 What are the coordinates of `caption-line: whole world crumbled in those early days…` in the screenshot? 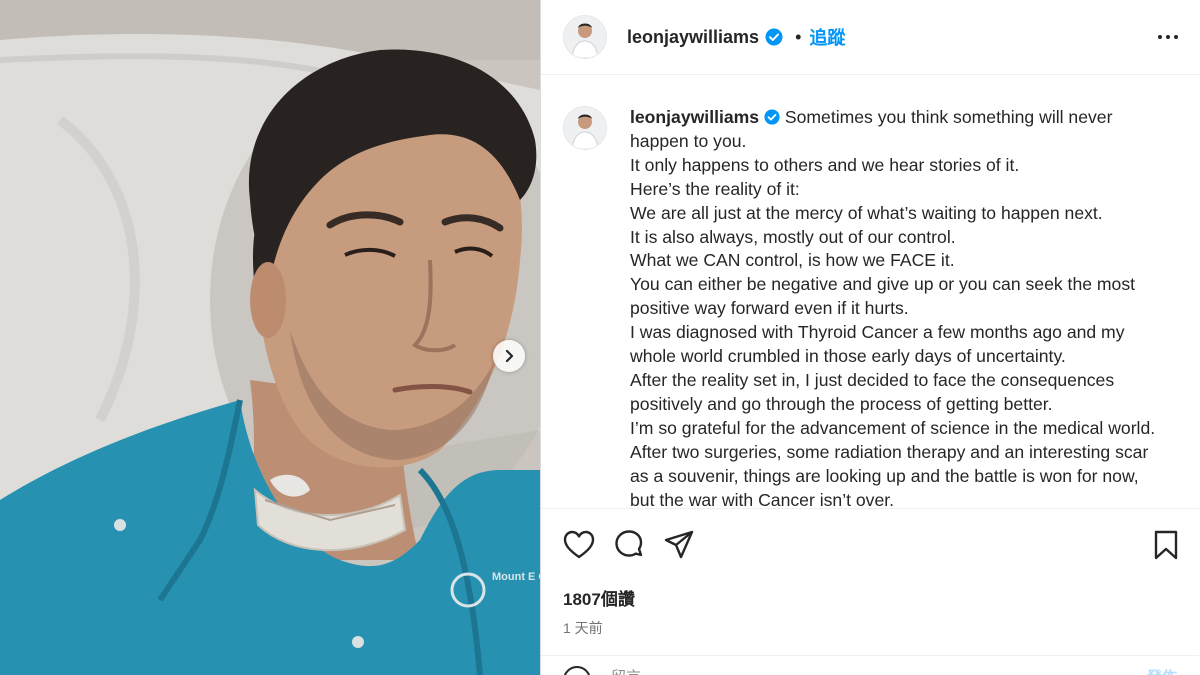 It's located at (848, 356).